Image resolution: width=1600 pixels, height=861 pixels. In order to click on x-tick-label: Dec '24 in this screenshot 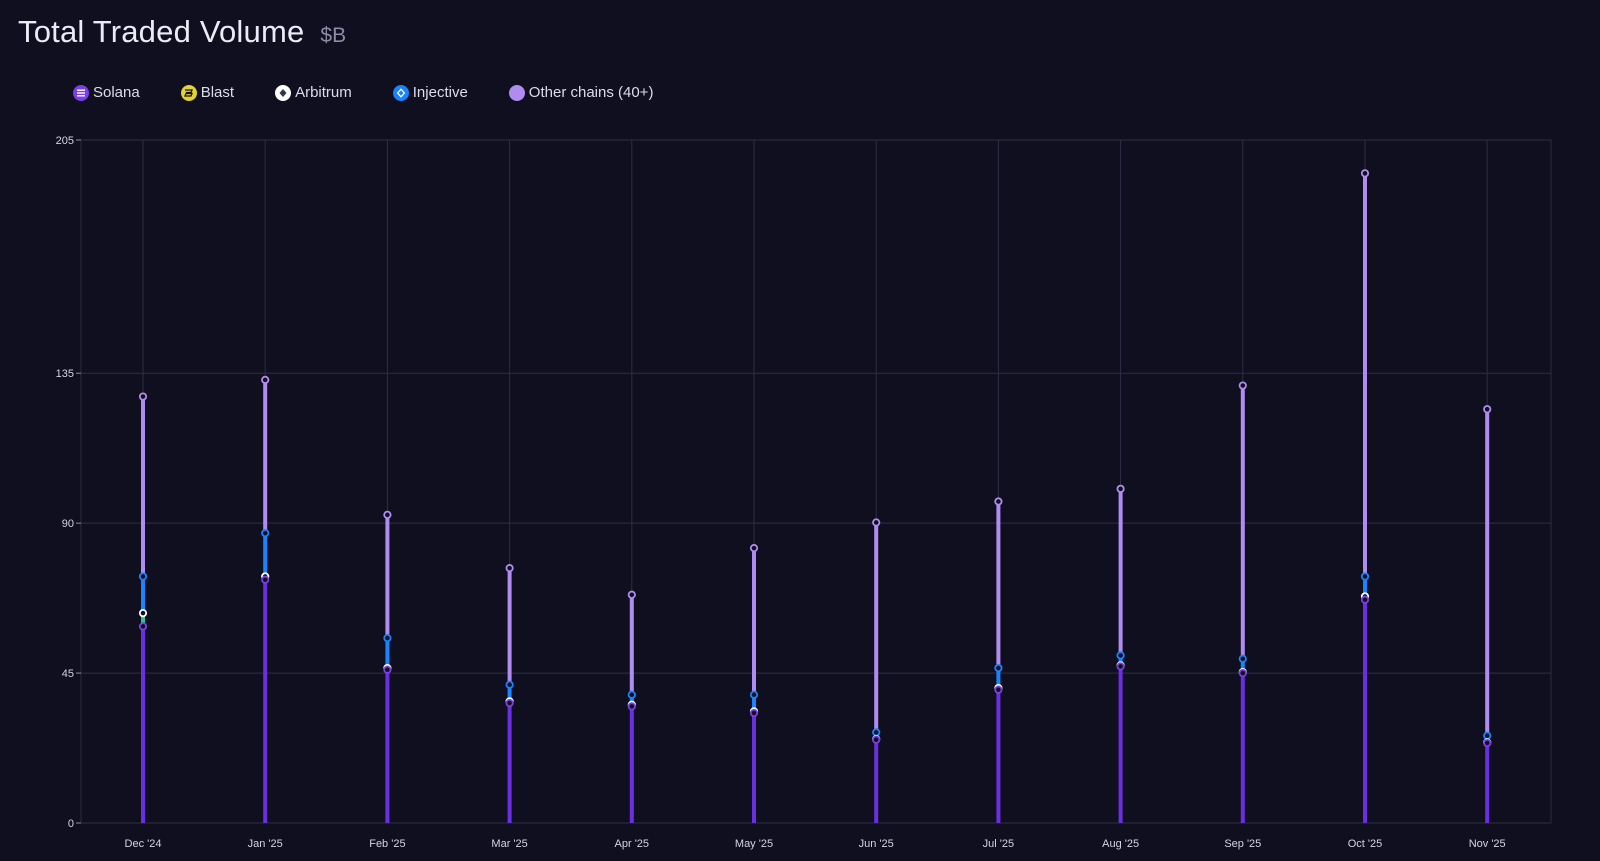, I will do `click(143, 844)`.